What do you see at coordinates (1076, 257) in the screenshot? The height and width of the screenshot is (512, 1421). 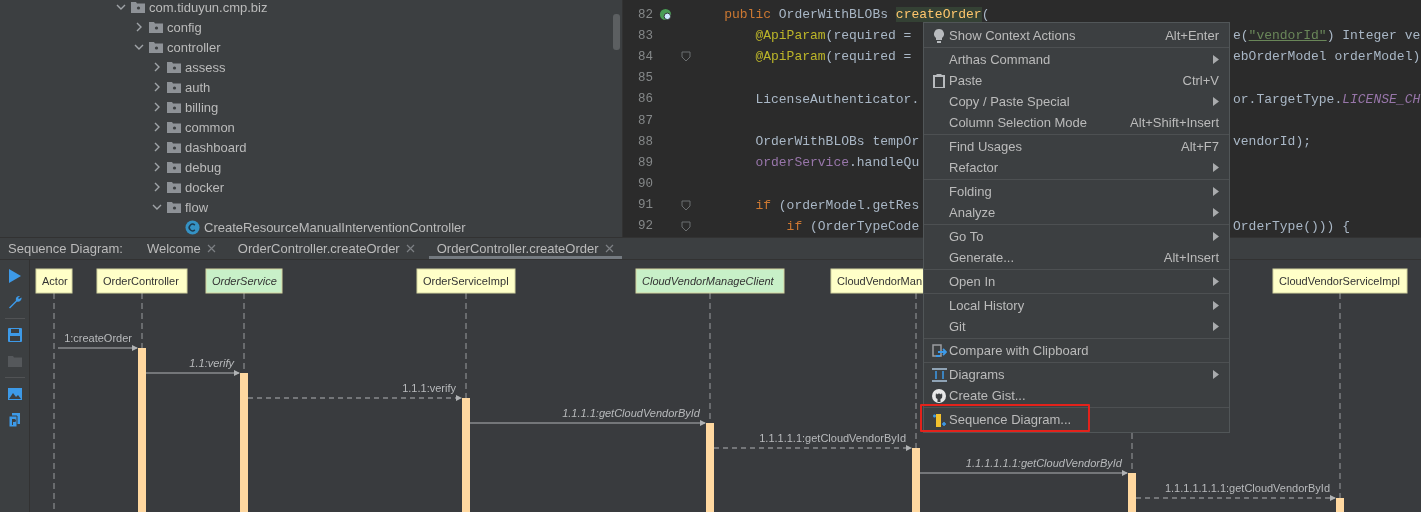 I see `menu-item: Generate... Alt+Insert` at bounding box center [1076, 257].